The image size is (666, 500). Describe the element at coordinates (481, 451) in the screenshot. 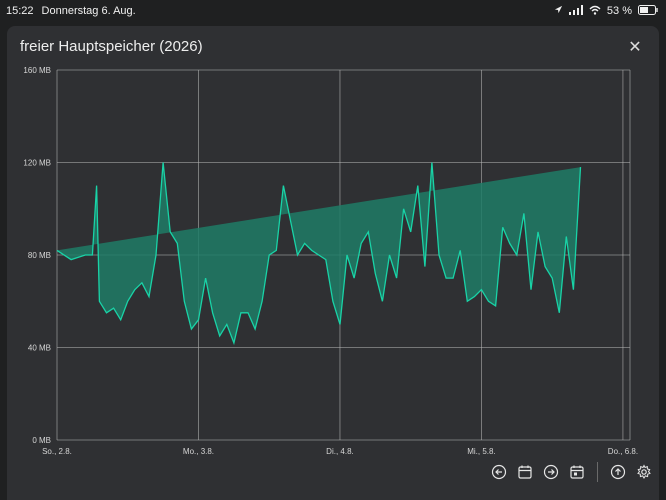

I see `x-tick-label: Mi., 5.8.` at that location.